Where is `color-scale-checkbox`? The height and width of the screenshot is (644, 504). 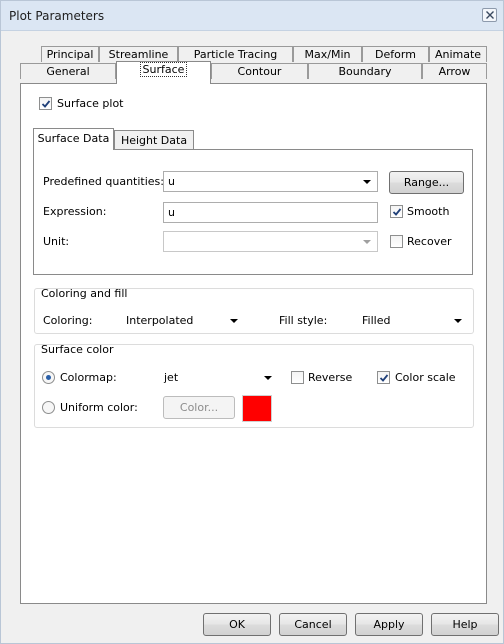 color-scale-checkbox is located at coordinates (383, 377).